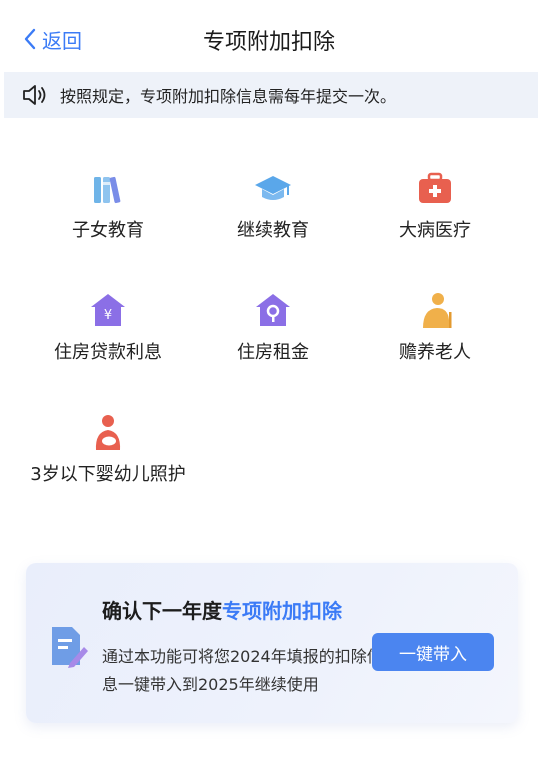 This screenshot has height=763, width=538. Describe the element at coordinates (273, 352) in the screenshot. I see `item-label: 住房租金` at that location.